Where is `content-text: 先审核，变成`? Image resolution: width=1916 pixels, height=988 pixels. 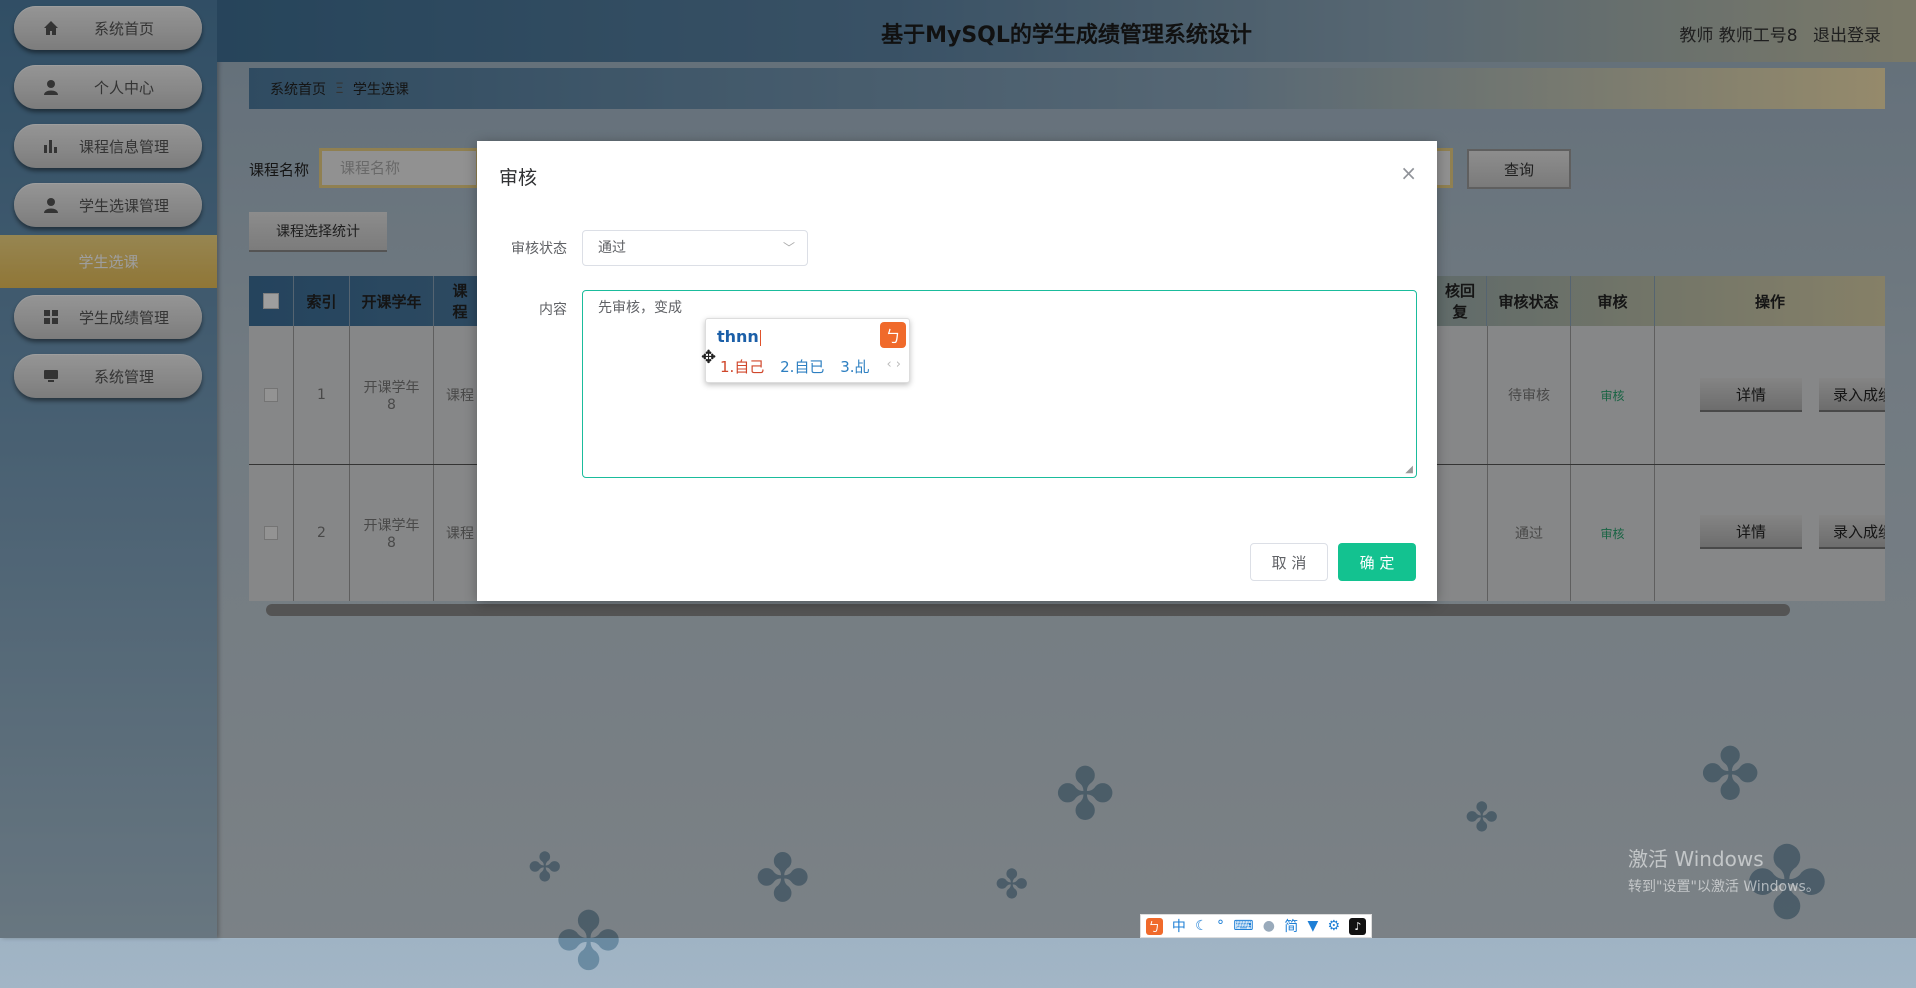
content-text: 先审核，变成 is located at coordinates (640, 308).